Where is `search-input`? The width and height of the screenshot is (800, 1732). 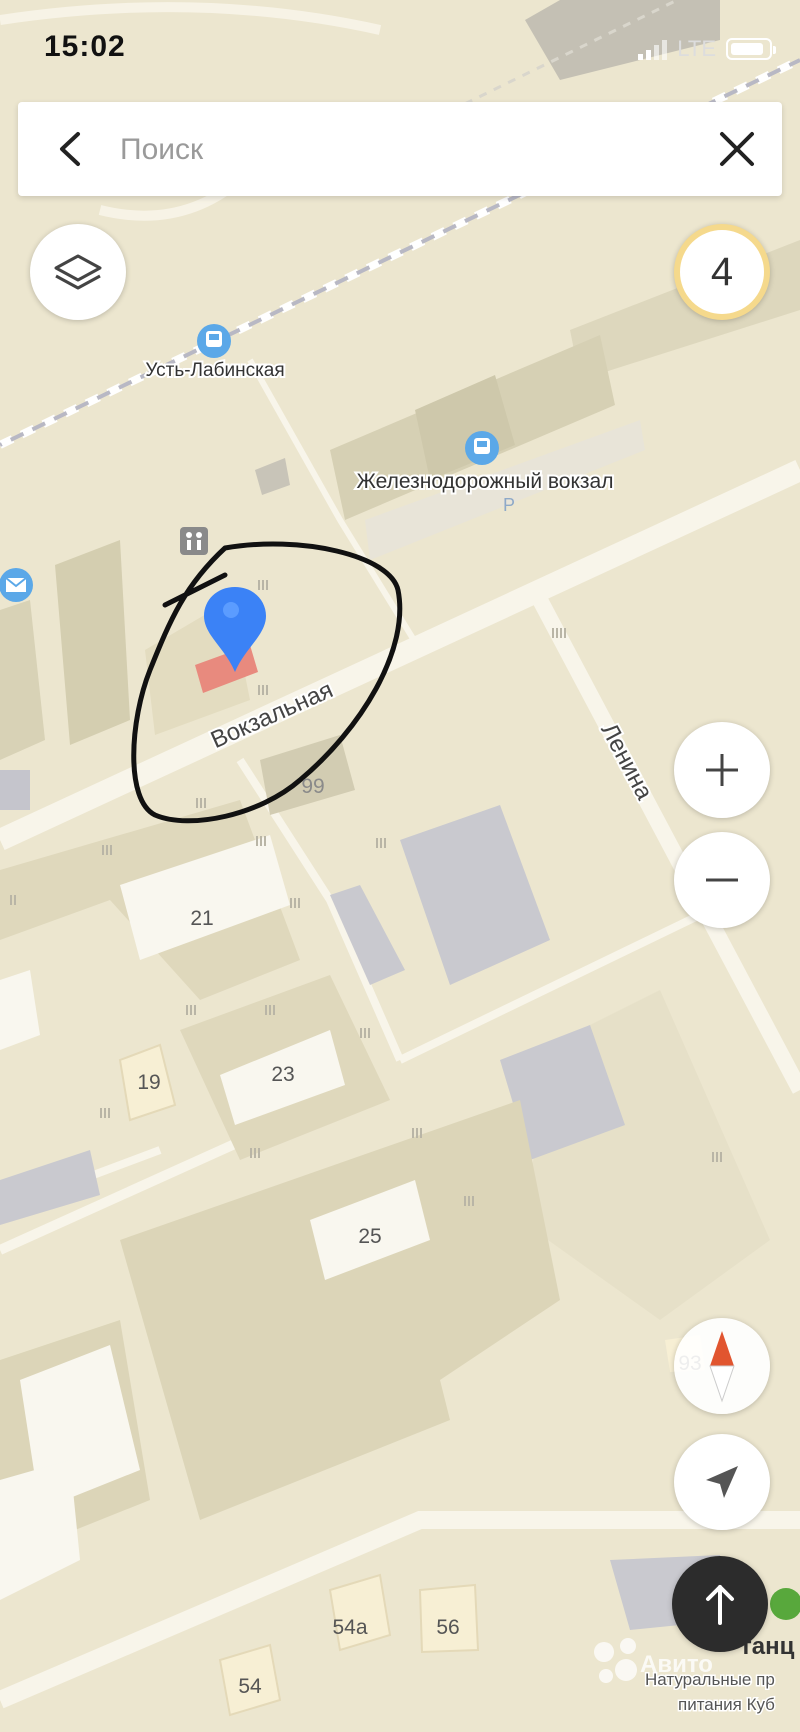 search-input is located at coordinates (400, 150).